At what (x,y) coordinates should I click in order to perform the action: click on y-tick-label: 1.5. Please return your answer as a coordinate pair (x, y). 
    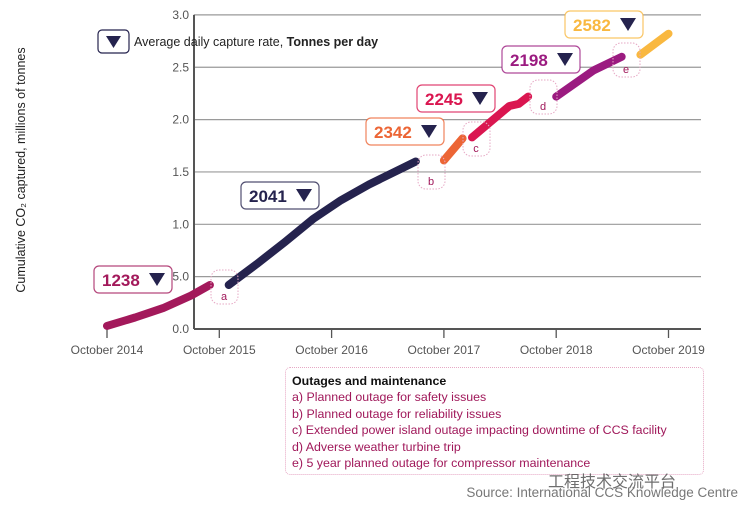
    Looking at the image, I should click on (180, 172).